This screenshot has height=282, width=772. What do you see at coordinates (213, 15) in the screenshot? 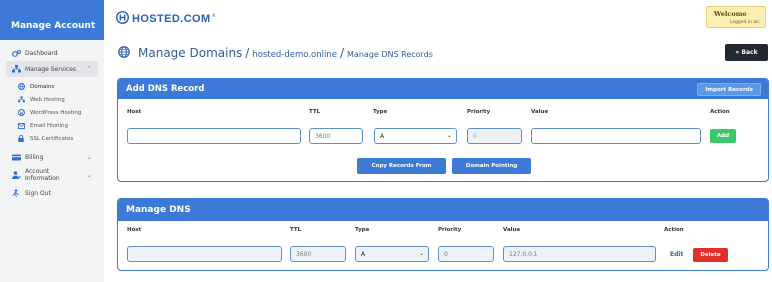
I see `logo-mark: ®` at bounding box center [213, 15].